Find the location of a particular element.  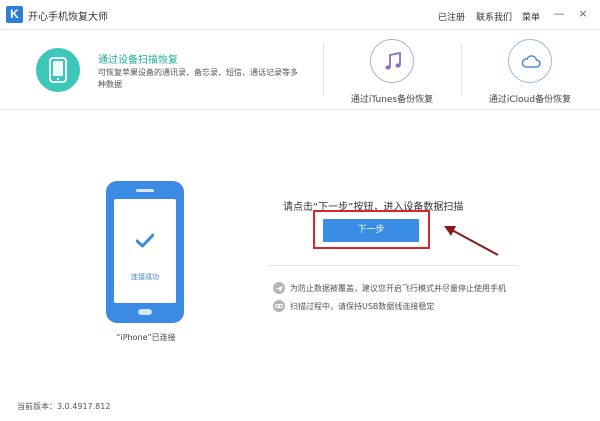

device-connected-caption: “iPhone”已连接 is located at coordinates (146, 337).